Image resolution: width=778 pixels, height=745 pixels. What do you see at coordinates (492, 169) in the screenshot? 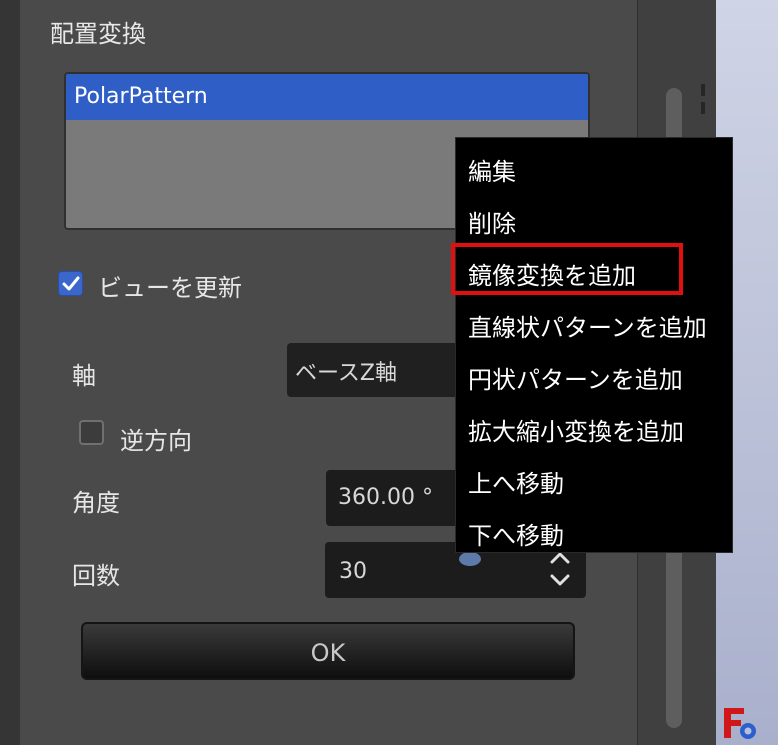
I see `menu-item-edit: 編集` at bounding box center [492, 169].